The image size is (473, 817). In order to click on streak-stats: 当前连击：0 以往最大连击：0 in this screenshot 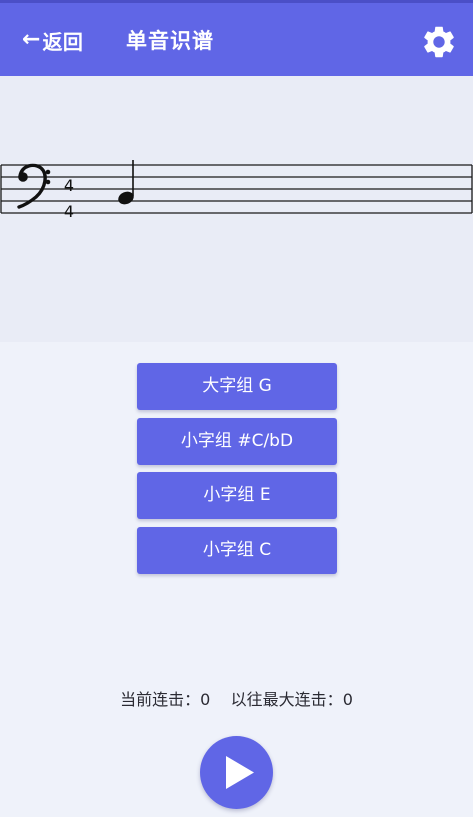, I will do `click(236, 698)`.